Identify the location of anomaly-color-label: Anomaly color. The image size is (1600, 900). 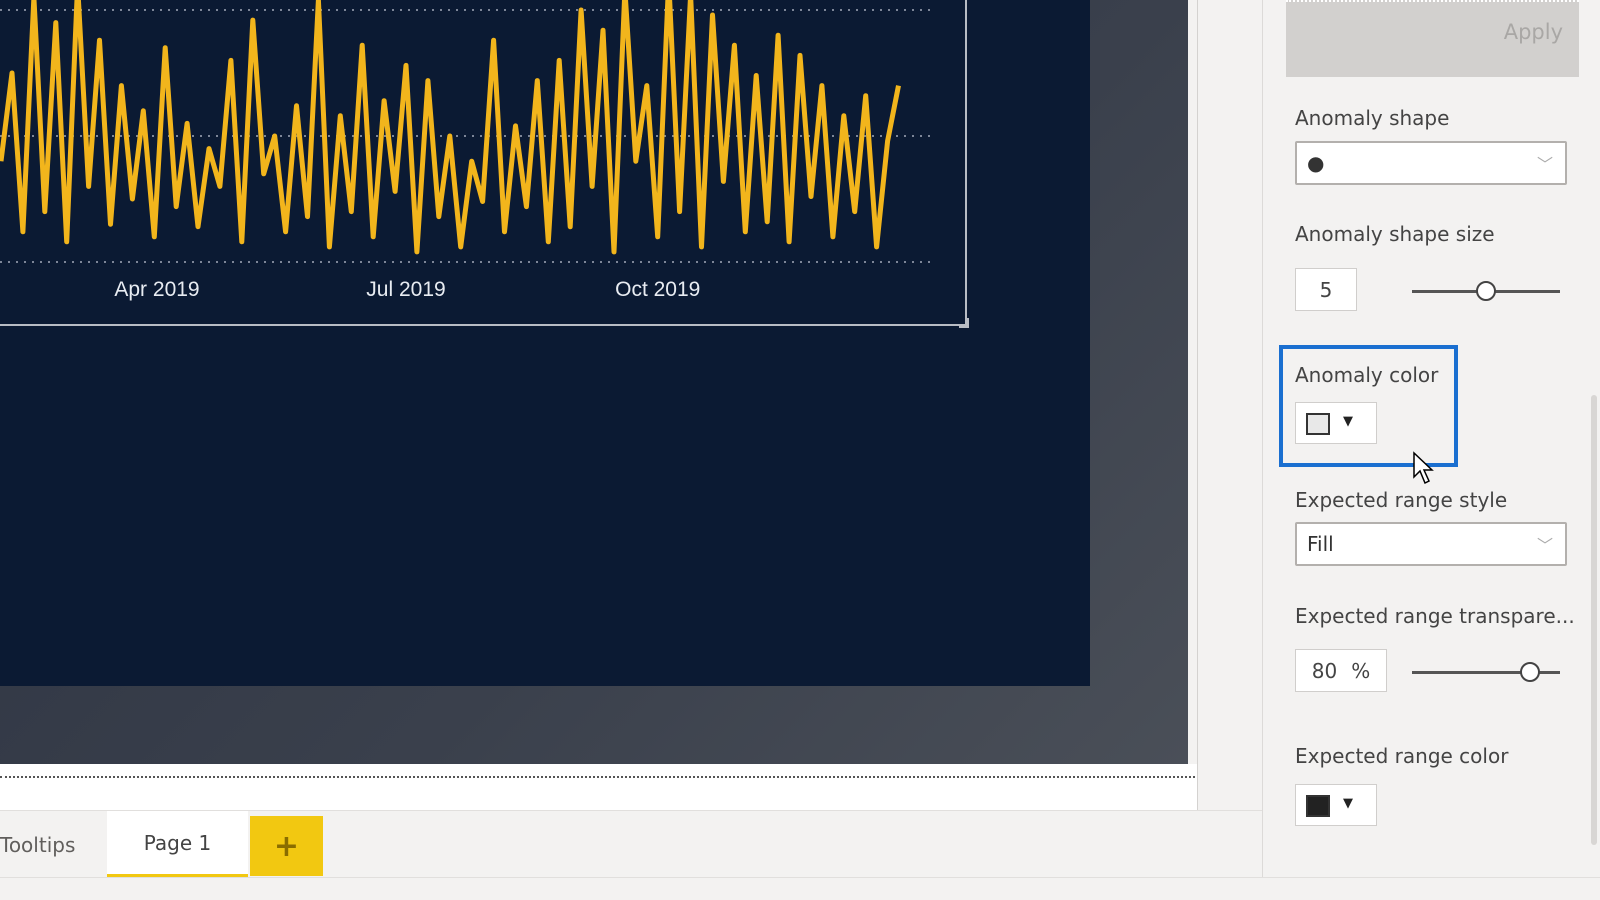
(1367, 375).